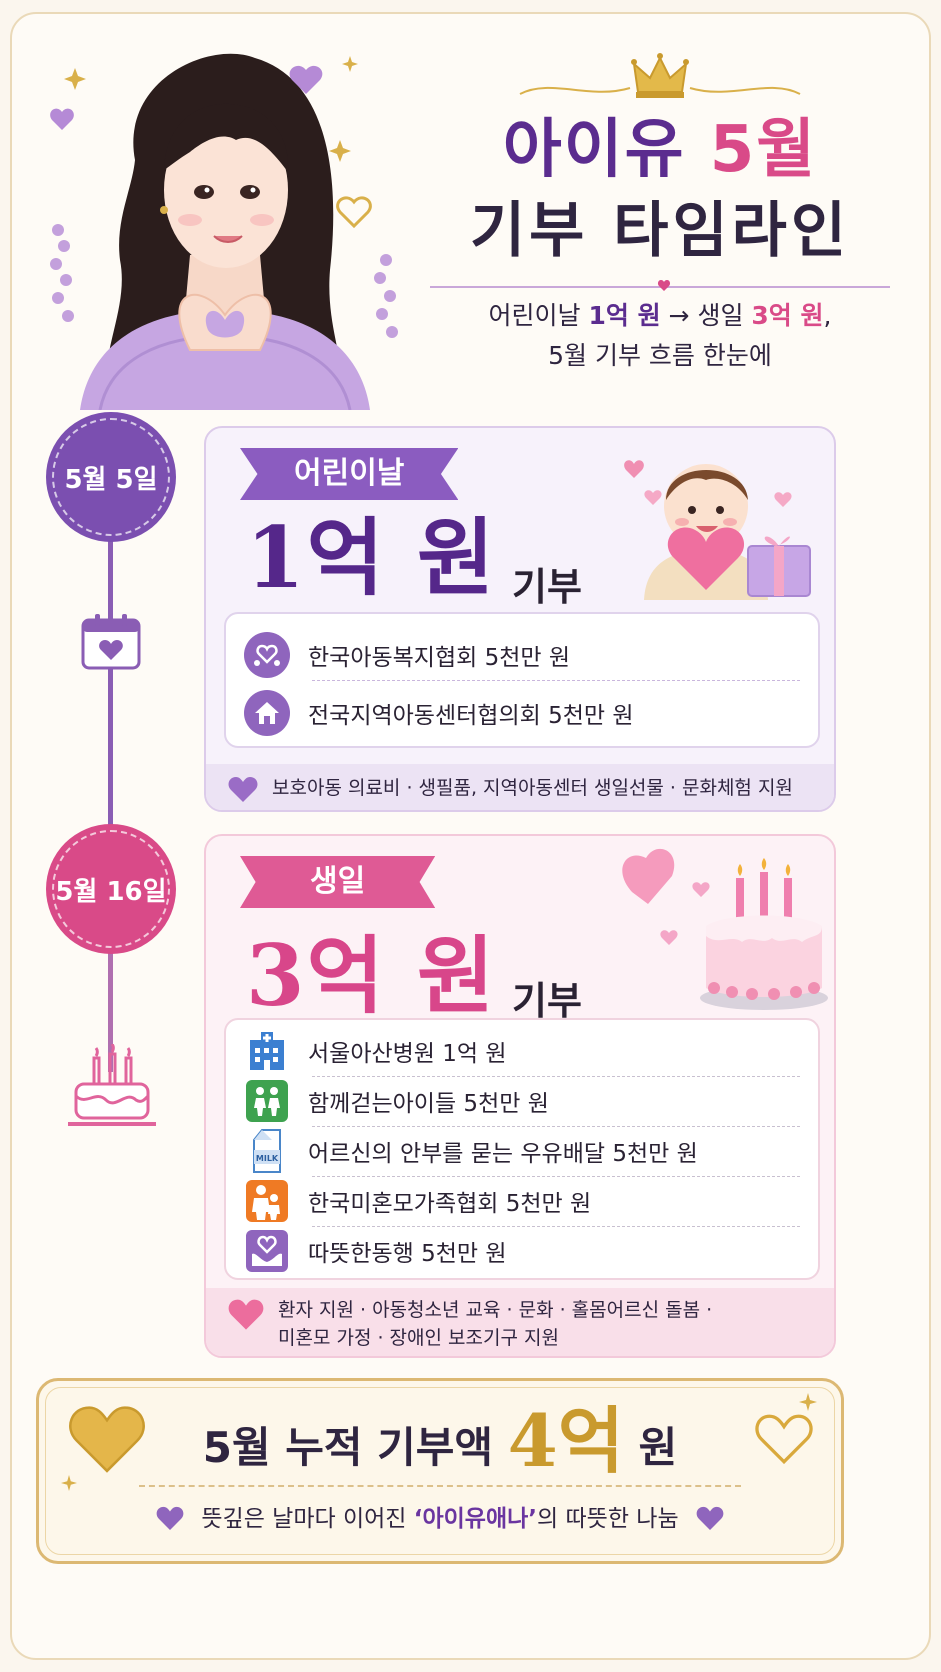 The width and height of the screenshot is (941, 1672). I want to click on recipient-list: 한국아동복지협회 5천만 원 전국지역아동센터협의회 5천만 원, so click(522, 680).